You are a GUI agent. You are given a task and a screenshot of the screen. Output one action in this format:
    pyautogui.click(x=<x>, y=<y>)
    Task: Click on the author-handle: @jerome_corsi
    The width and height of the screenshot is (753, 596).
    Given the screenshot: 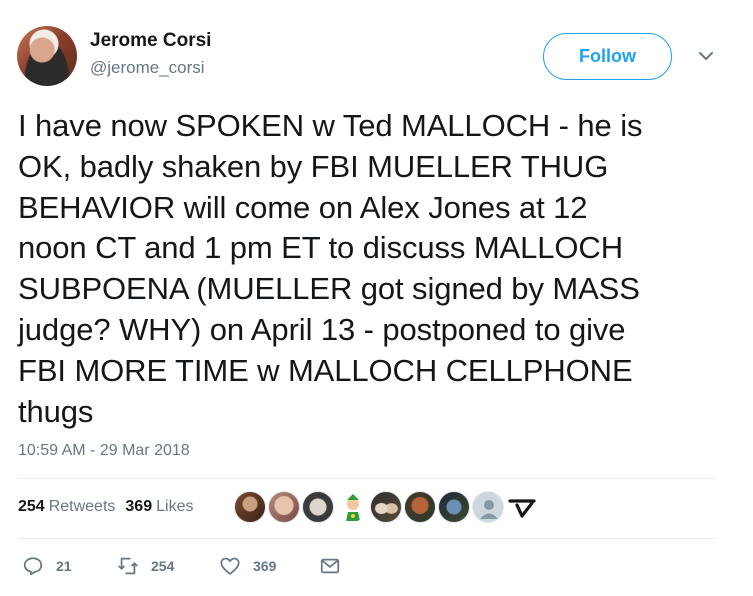 What is the action you would take?
    pyautogui.click(x=147, y=68)
    